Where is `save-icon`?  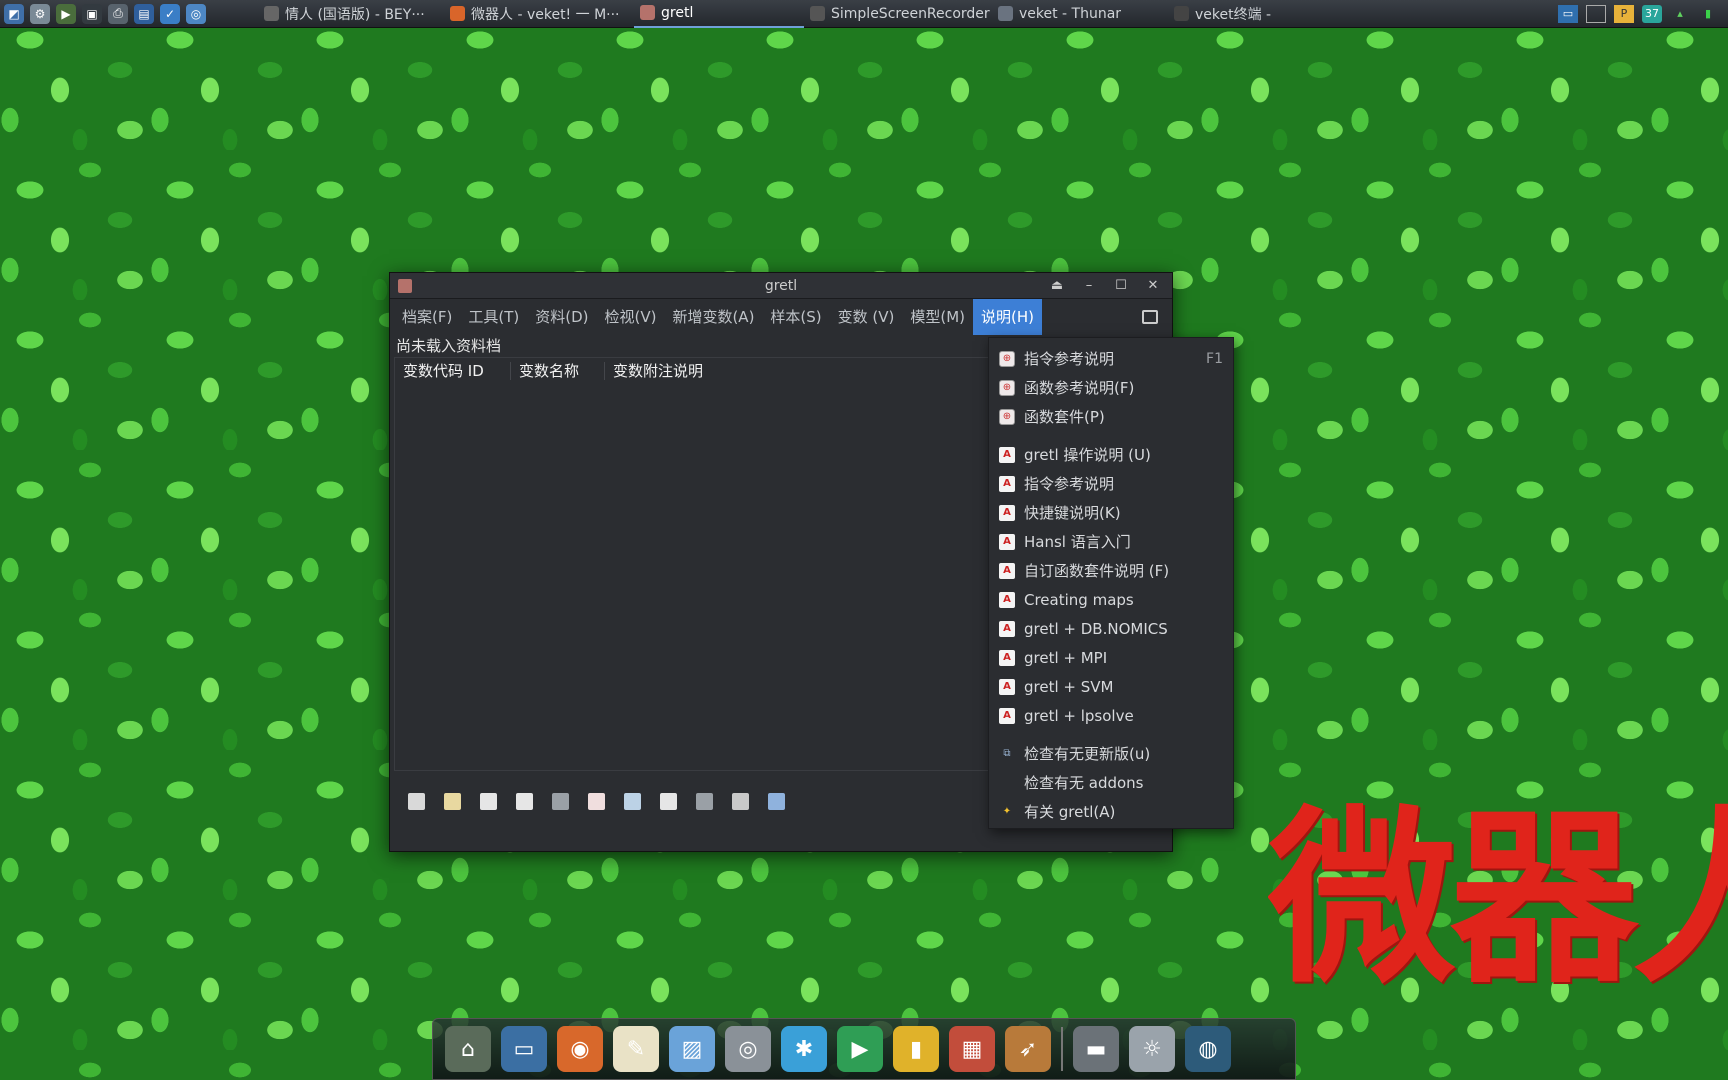
save-icon is located at coordinates (776, 801).